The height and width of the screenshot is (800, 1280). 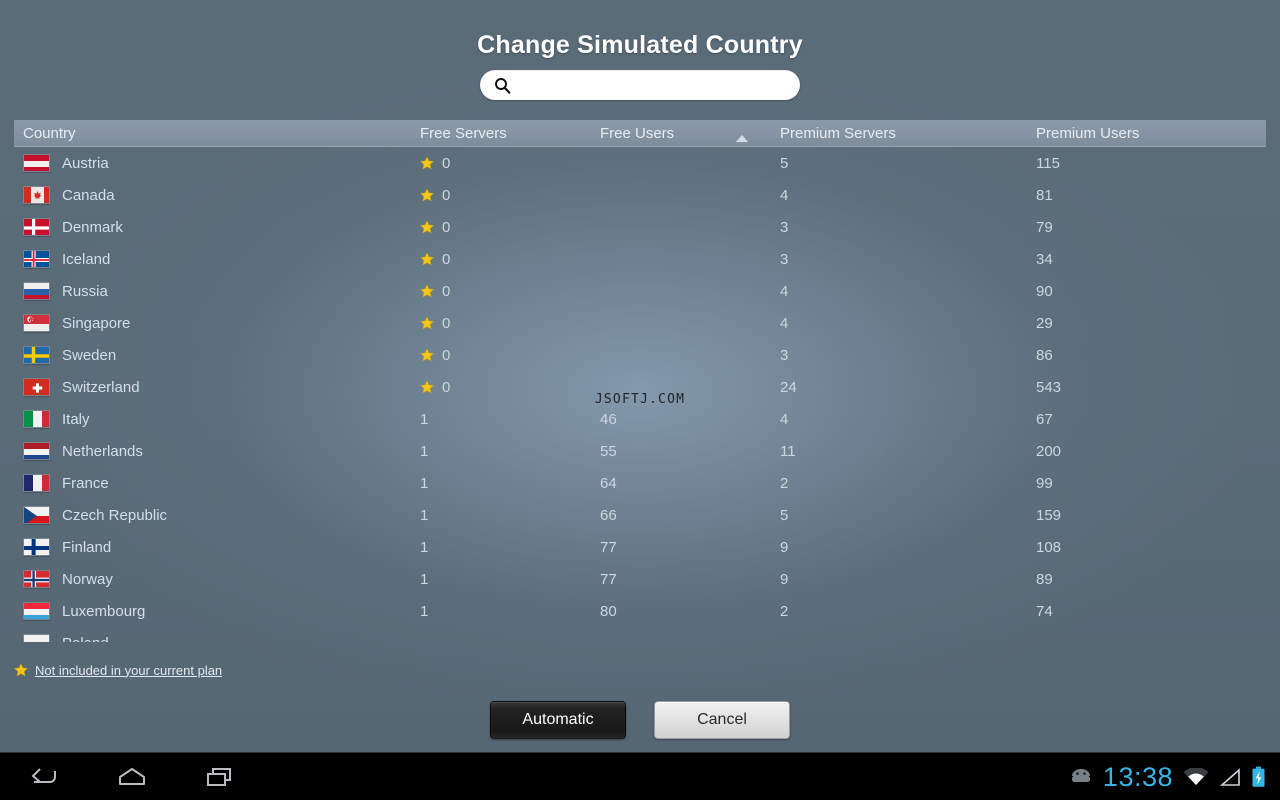 What do you see at coordinates (44, 777) in the screenshot?
I see `back-icon` at bounding box center [44, 777].